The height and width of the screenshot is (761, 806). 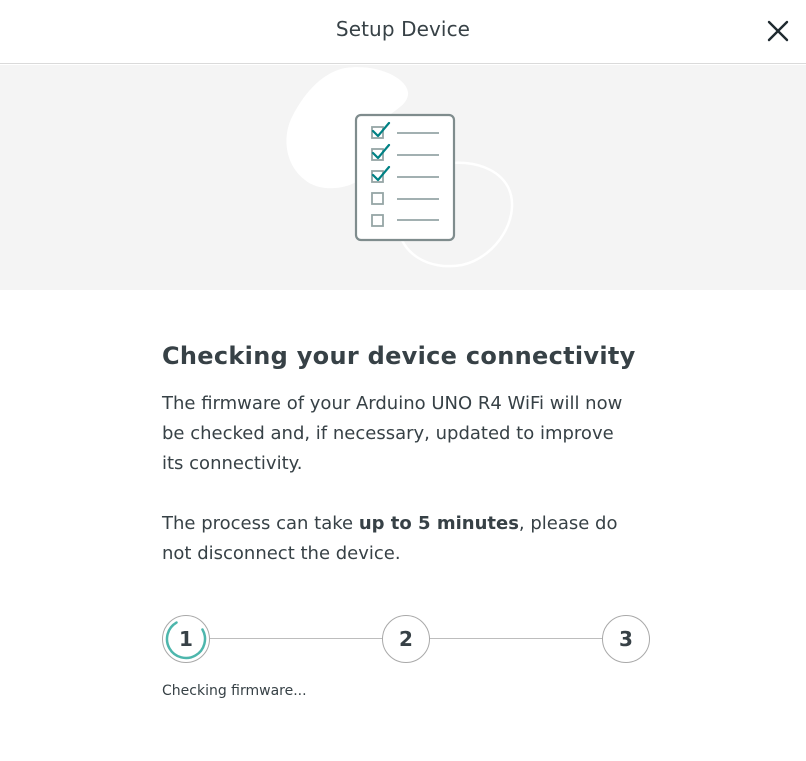 I want to click on step-2-label: 2, so click(x=406, y=639).